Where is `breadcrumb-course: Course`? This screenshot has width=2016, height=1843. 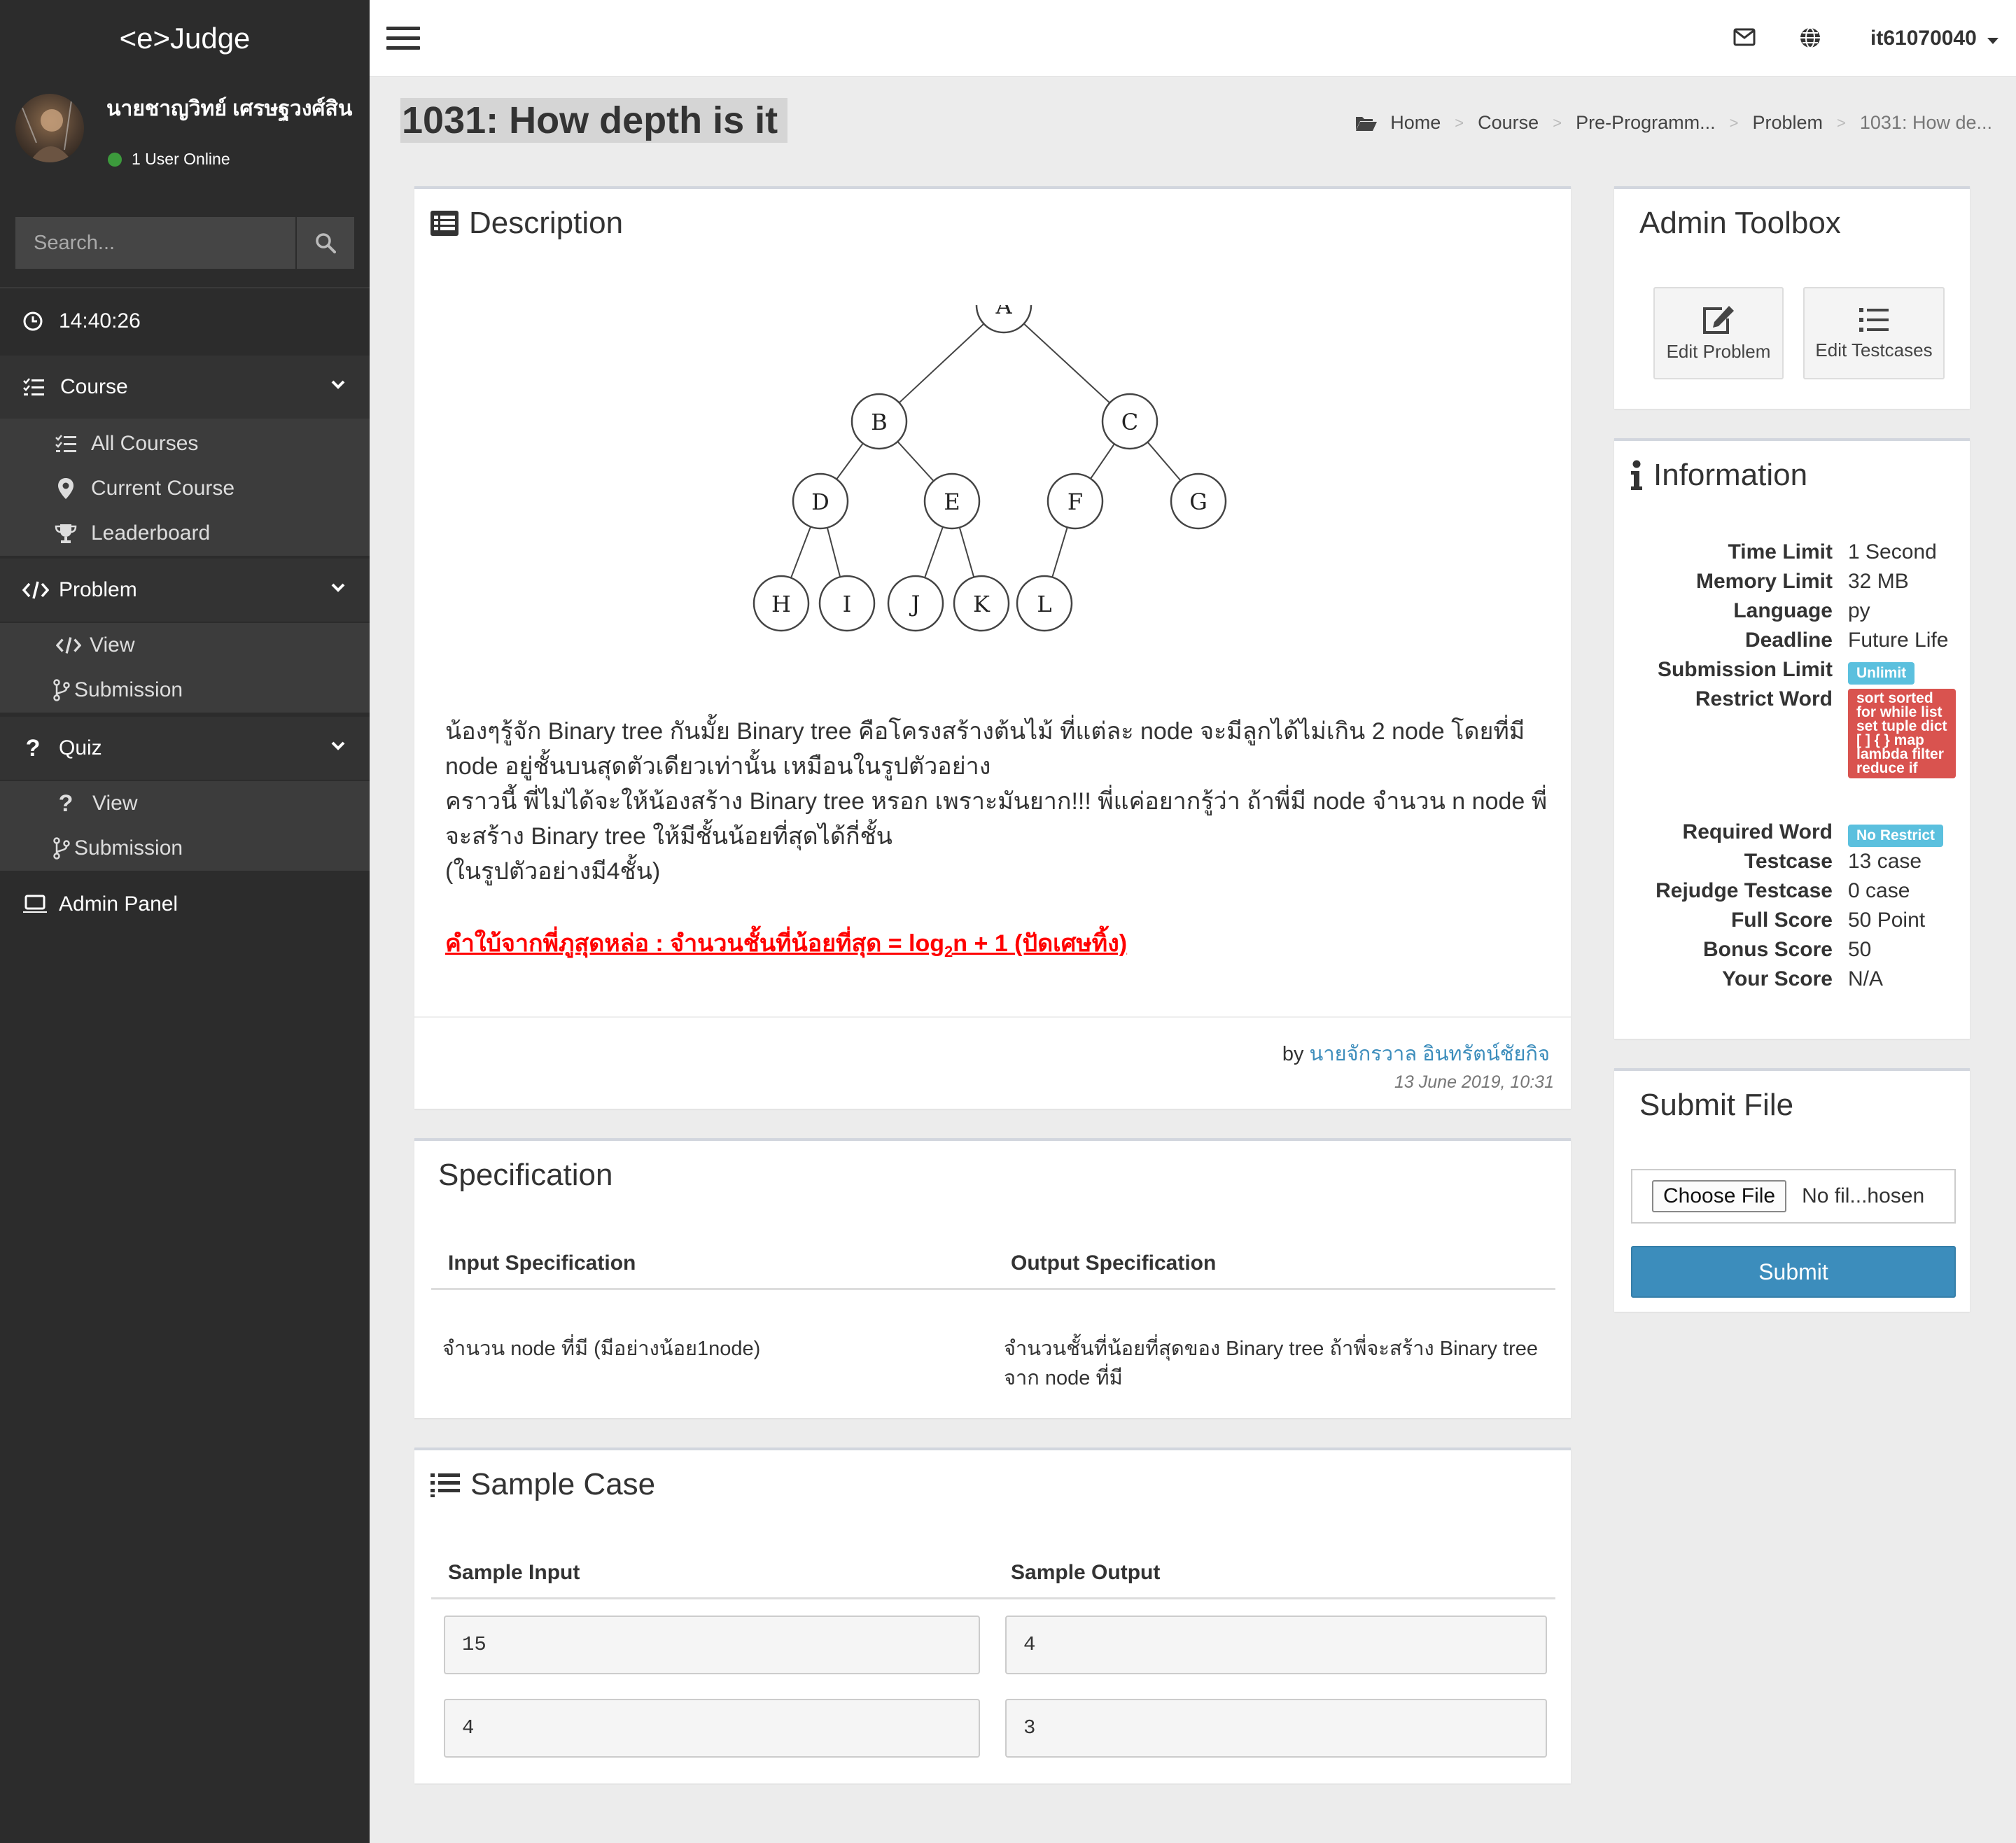
breadcrumb-course: Course is located at coordinates (1508, 123).